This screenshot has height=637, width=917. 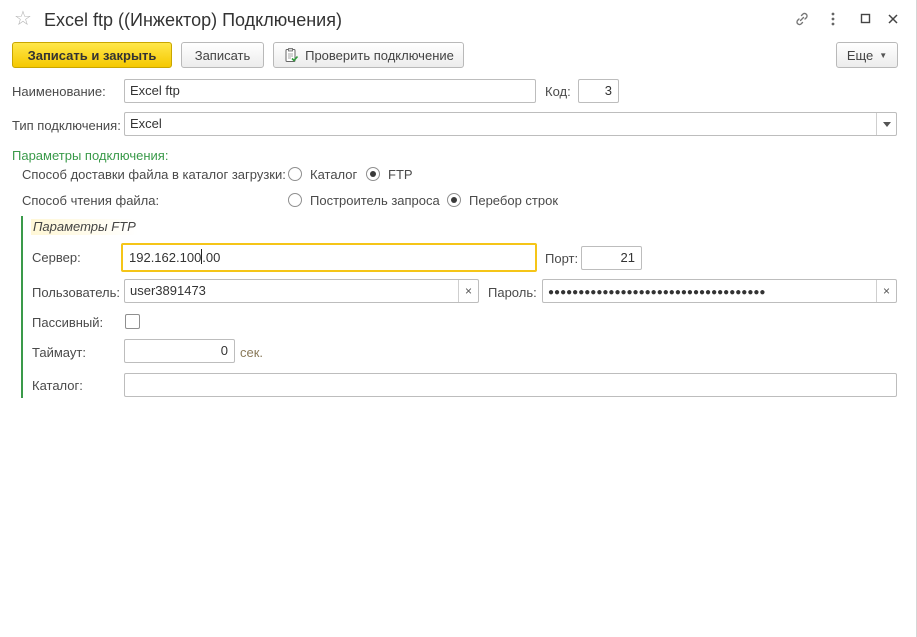 What do you see at coordinates (301, 291) in the screenshot?
I see `user-input: user3891473 ×` at bounding box center [301, 291].